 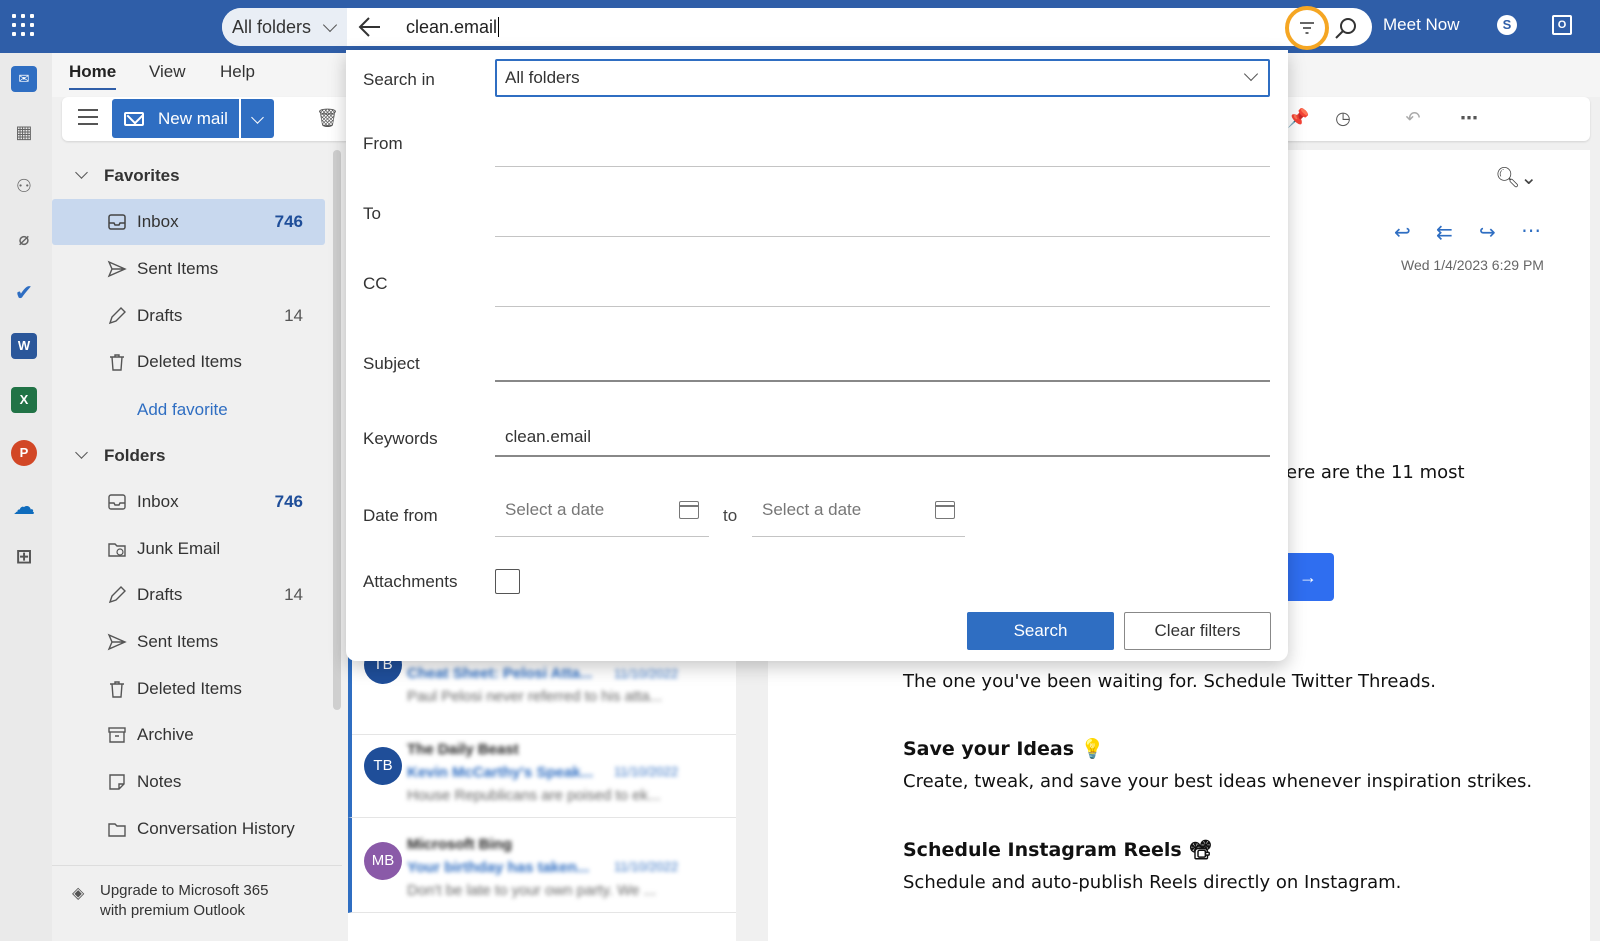 I want to click on folder-notes: Notes, so click(x=188, y=782).